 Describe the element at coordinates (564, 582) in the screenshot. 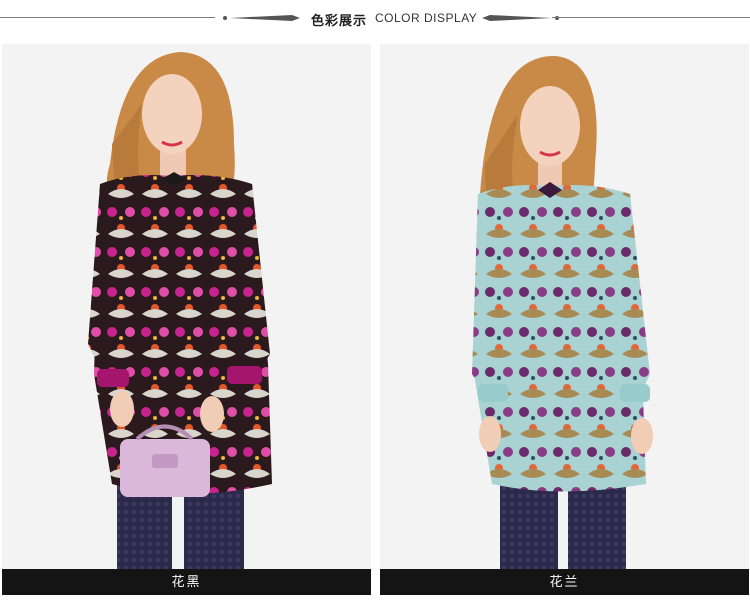

I see `caption-blue: 花兰` at that location.